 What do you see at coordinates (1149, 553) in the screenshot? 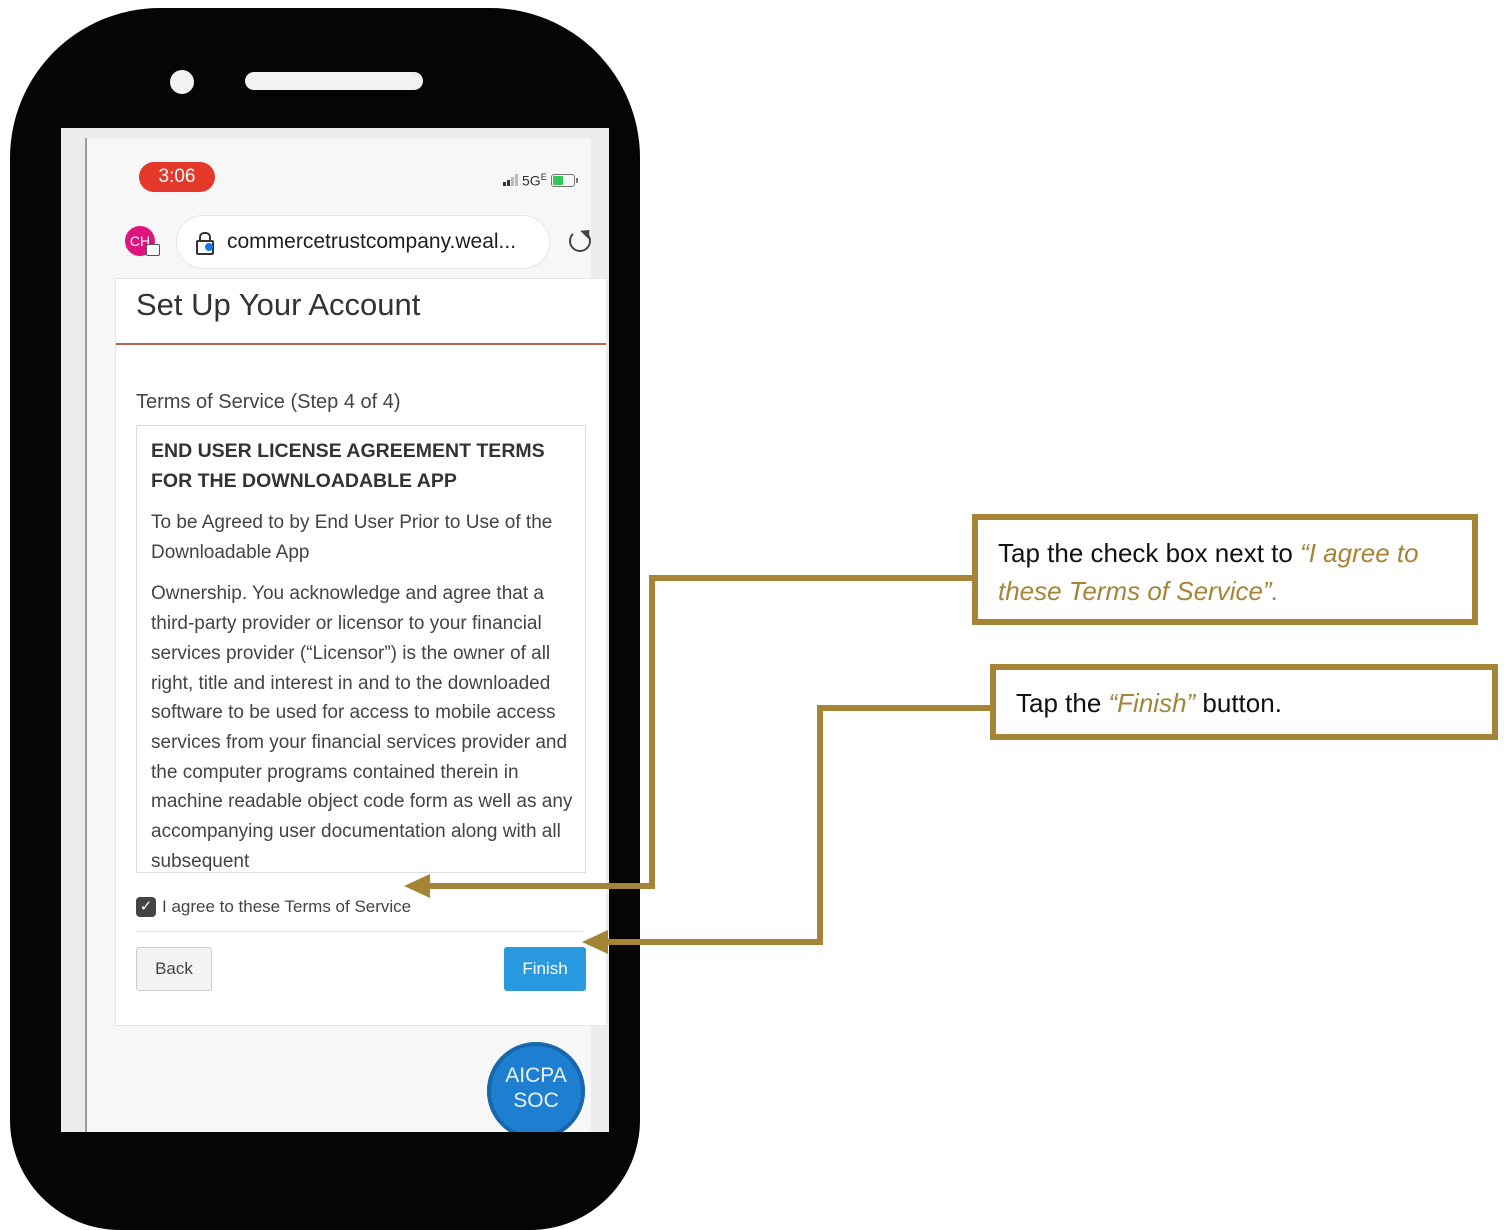
I see `callout-checkbox-prefix: Tap the check box next to` at bounding box center [1149, 553].